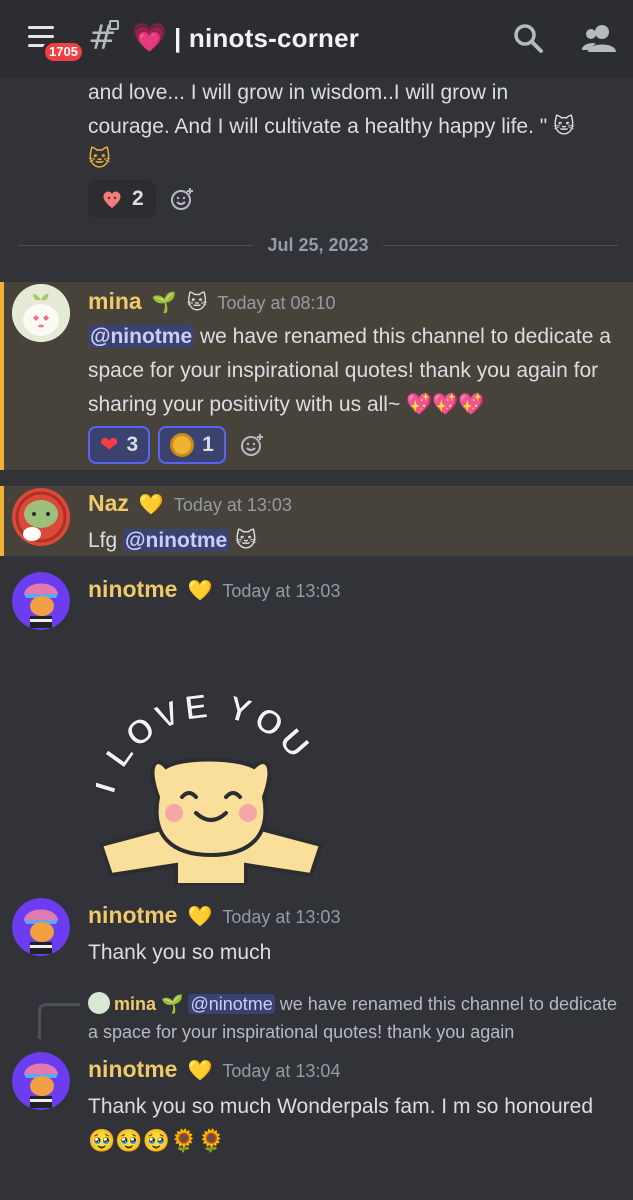 The width and height of the screenshot is (633, 1200). I want to click on heart-icon: ❤, so click(109, 444).